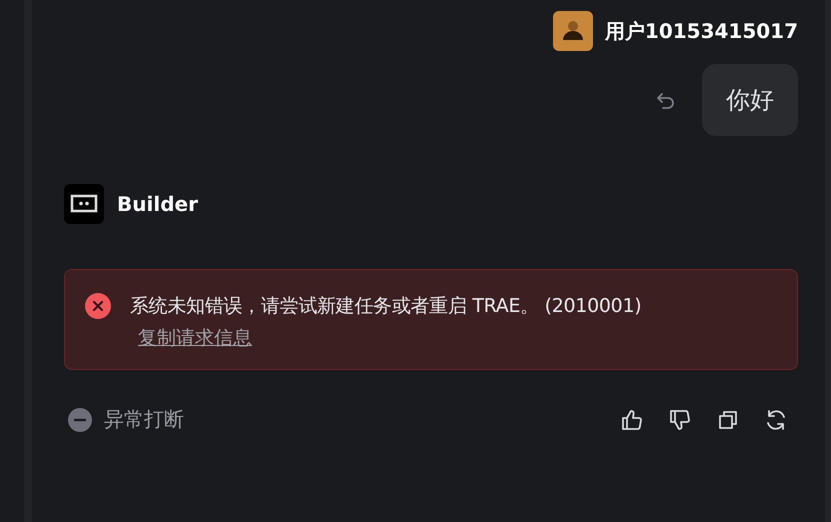 This screenshot has height=522, width=831. Describe the element at coordinates (157, 204) in the screenshot. I see `assistant-name: Builder` at that location.